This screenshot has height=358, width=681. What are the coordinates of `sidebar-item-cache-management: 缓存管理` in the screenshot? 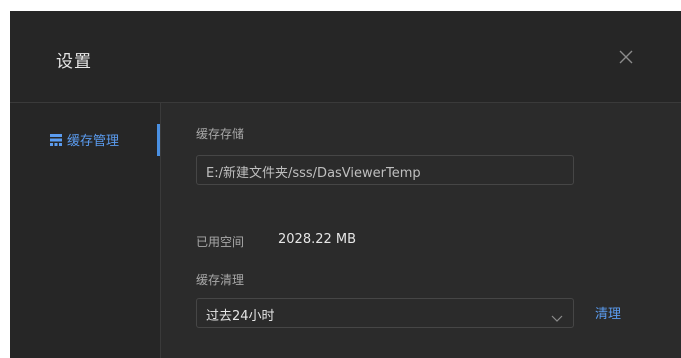 It's located at (85, 140).